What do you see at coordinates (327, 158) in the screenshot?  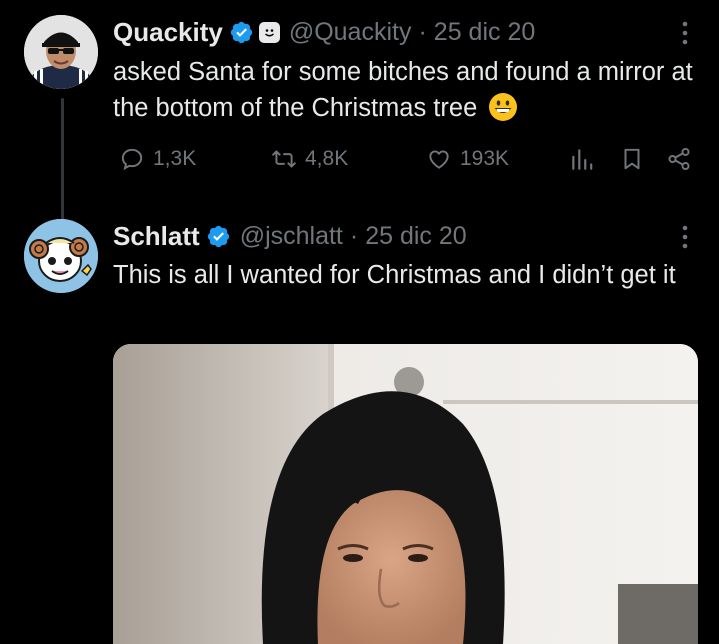 I see `retweet-count: 4,8K` at bounding box center [327, 158].